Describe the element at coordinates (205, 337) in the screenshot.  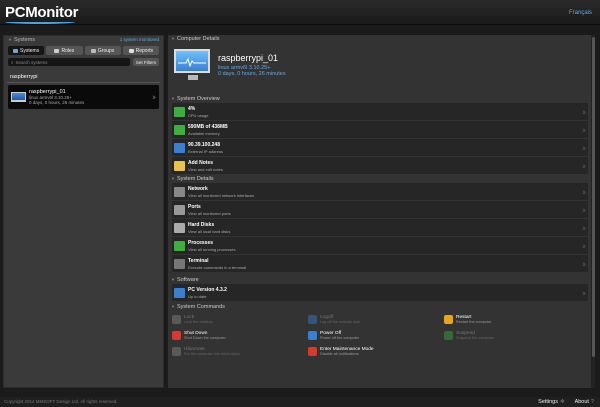
I see `command-subtitle: Shut Down the computer` at that location.